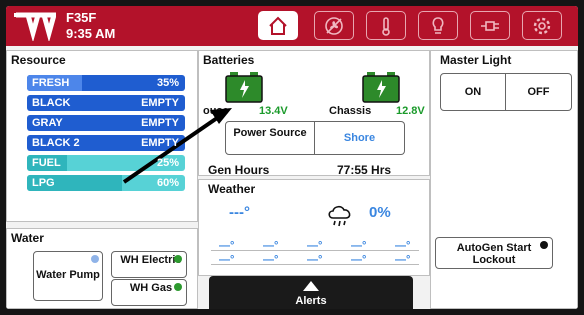  Describe the element at coordinates (381, 87) in the screenshot. I see `chassis-battery-icon` at that location.